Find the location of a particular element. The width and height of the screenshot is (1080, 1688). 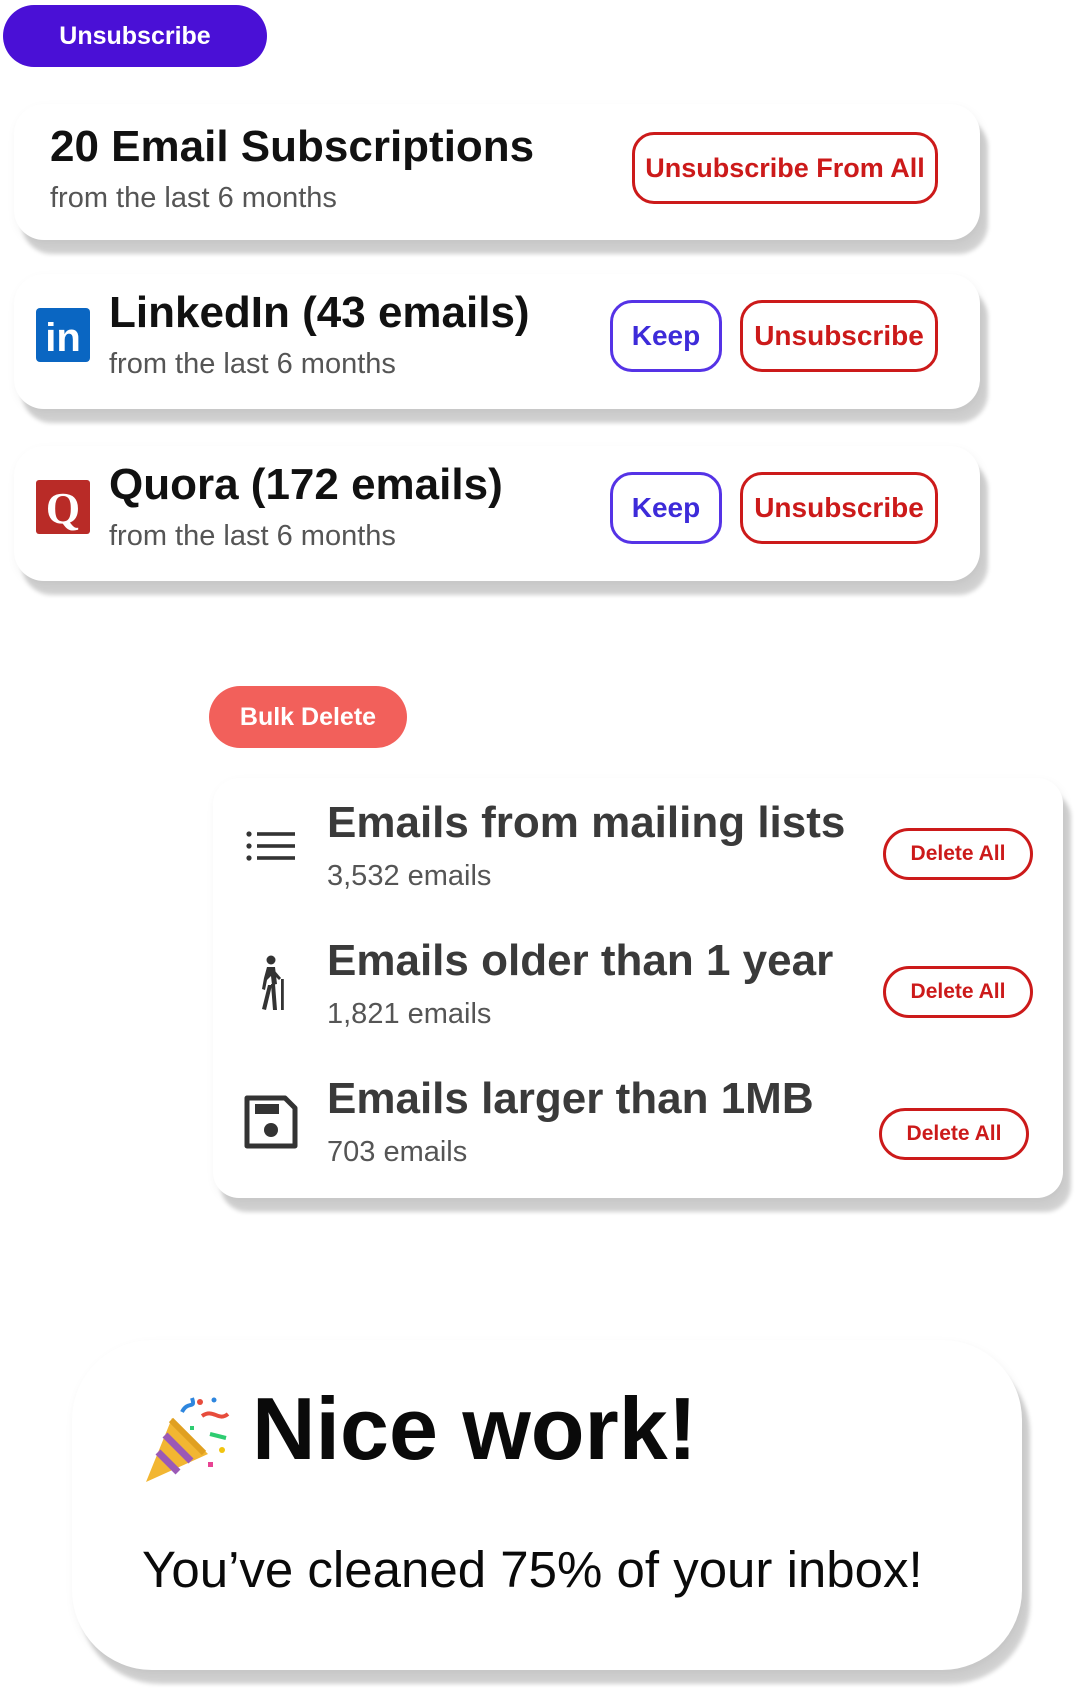

bulk-row-count: 3,532 emails is located at coordinates (409, 876).